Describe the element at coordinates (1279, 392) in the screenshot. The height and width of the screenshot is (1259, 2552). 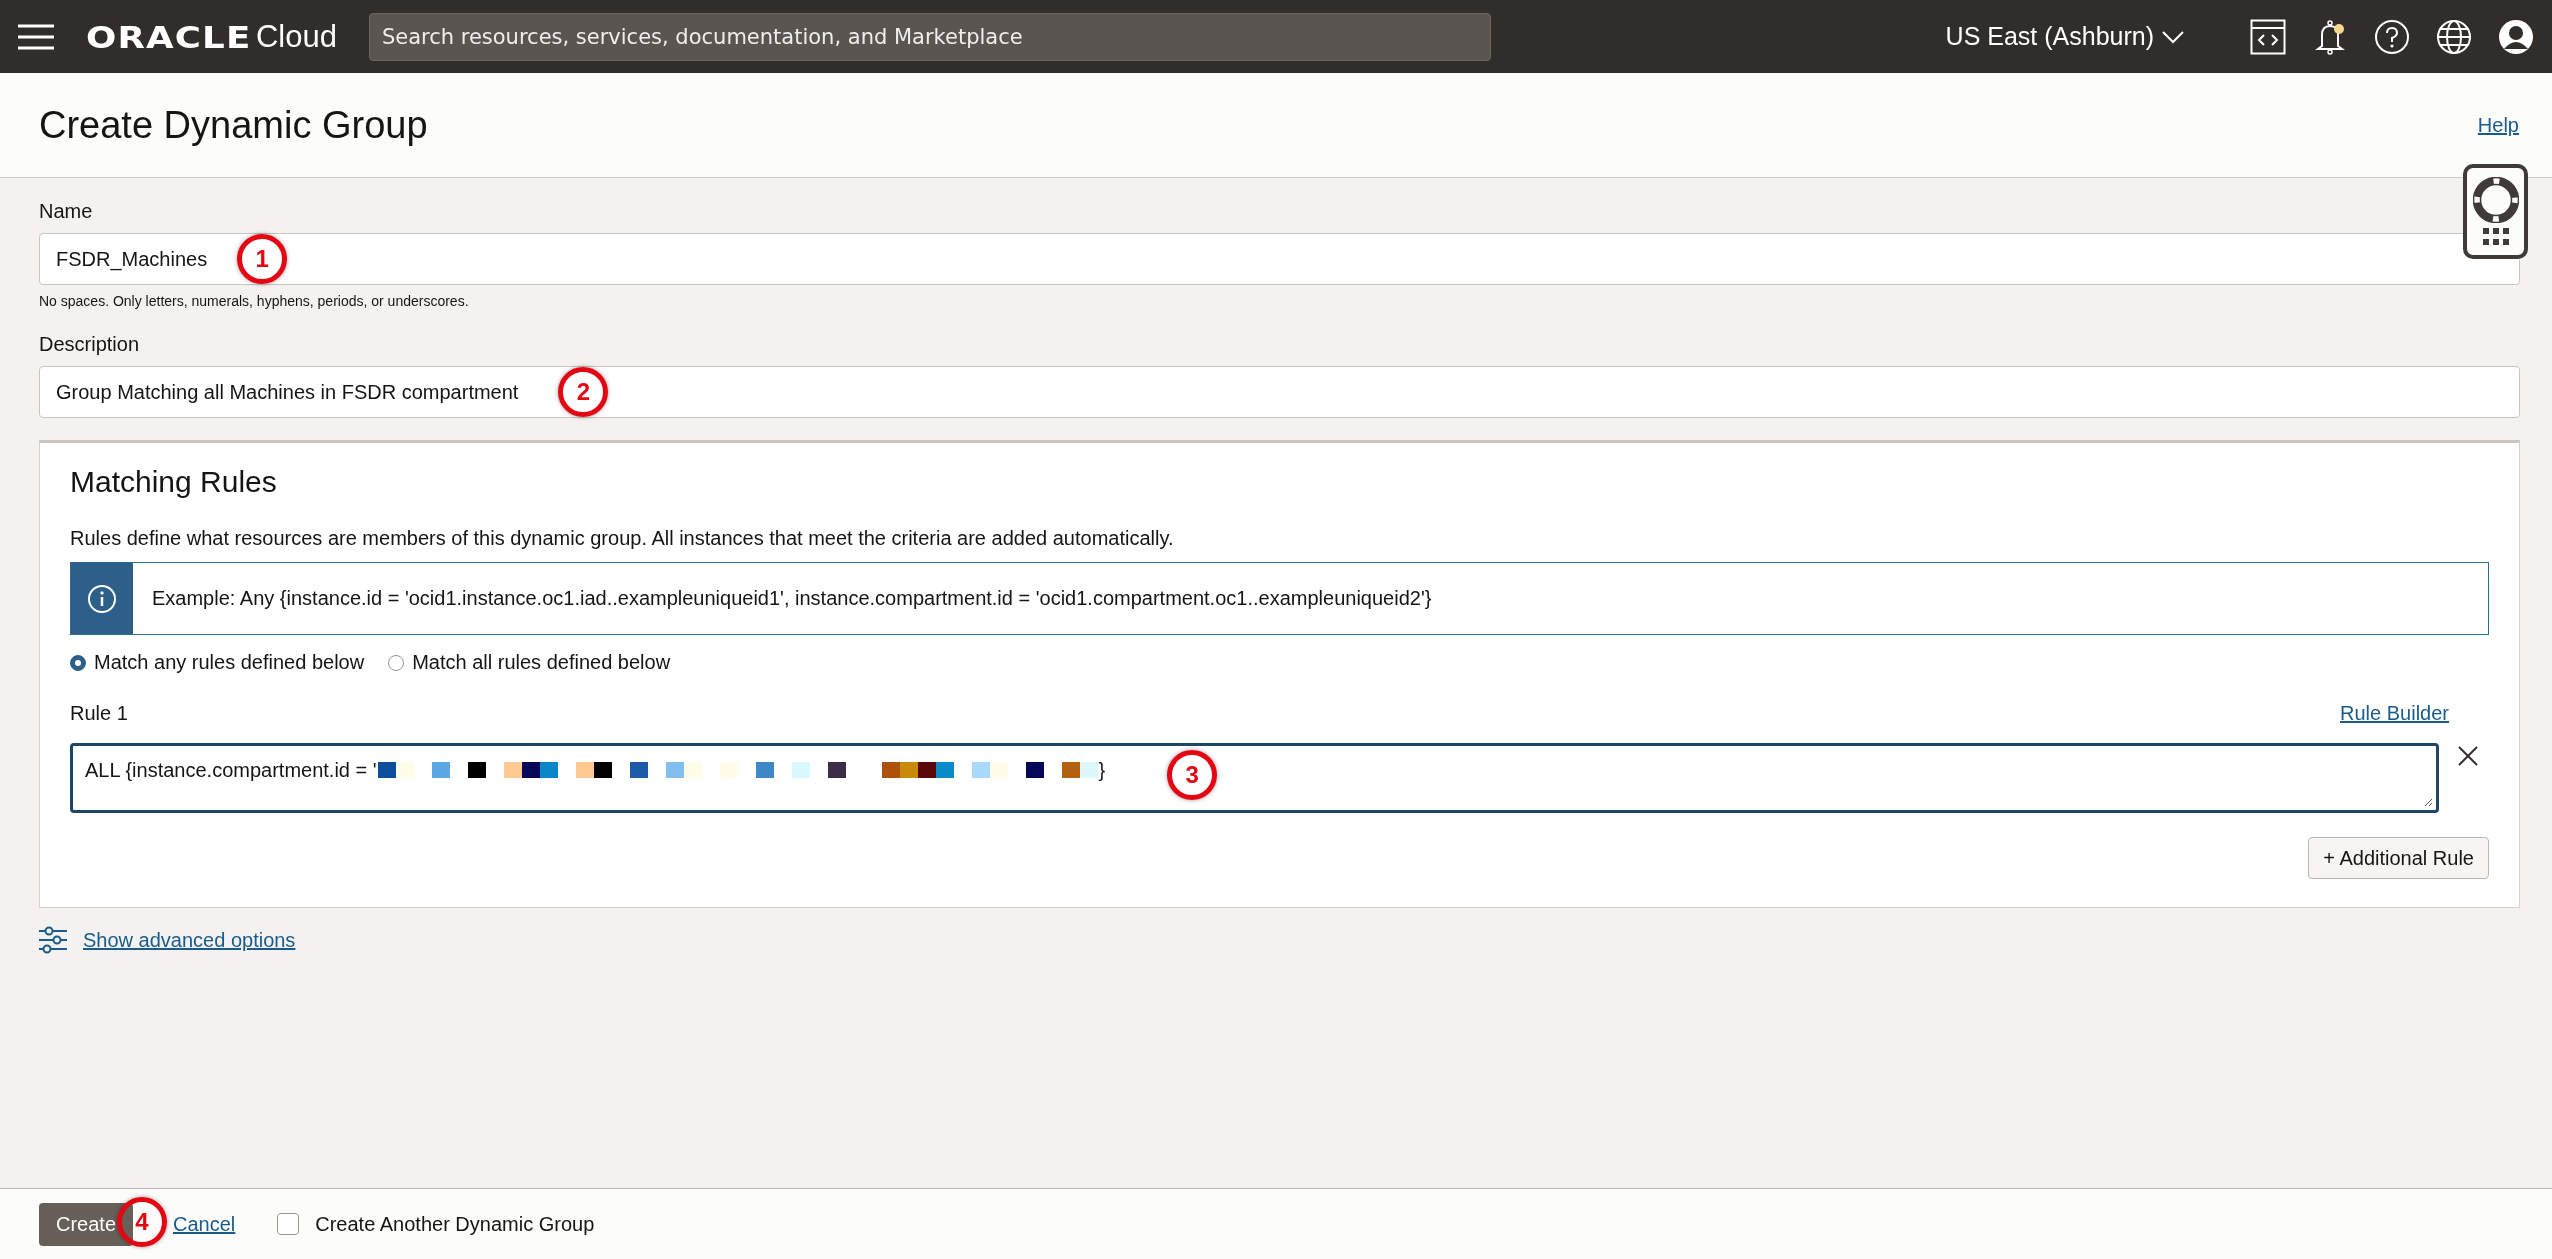
I see `text-field: Group Matching all Machines in FSDR compartment 2` at that location.